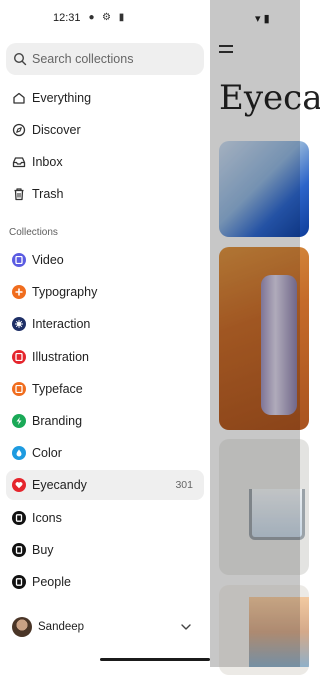 The width and height of the screenshot is (320, 675). What do you see at coordinates (186, 627) in the screenshot?
I see `chevron-down-icon` at bounding box center [186, 627].